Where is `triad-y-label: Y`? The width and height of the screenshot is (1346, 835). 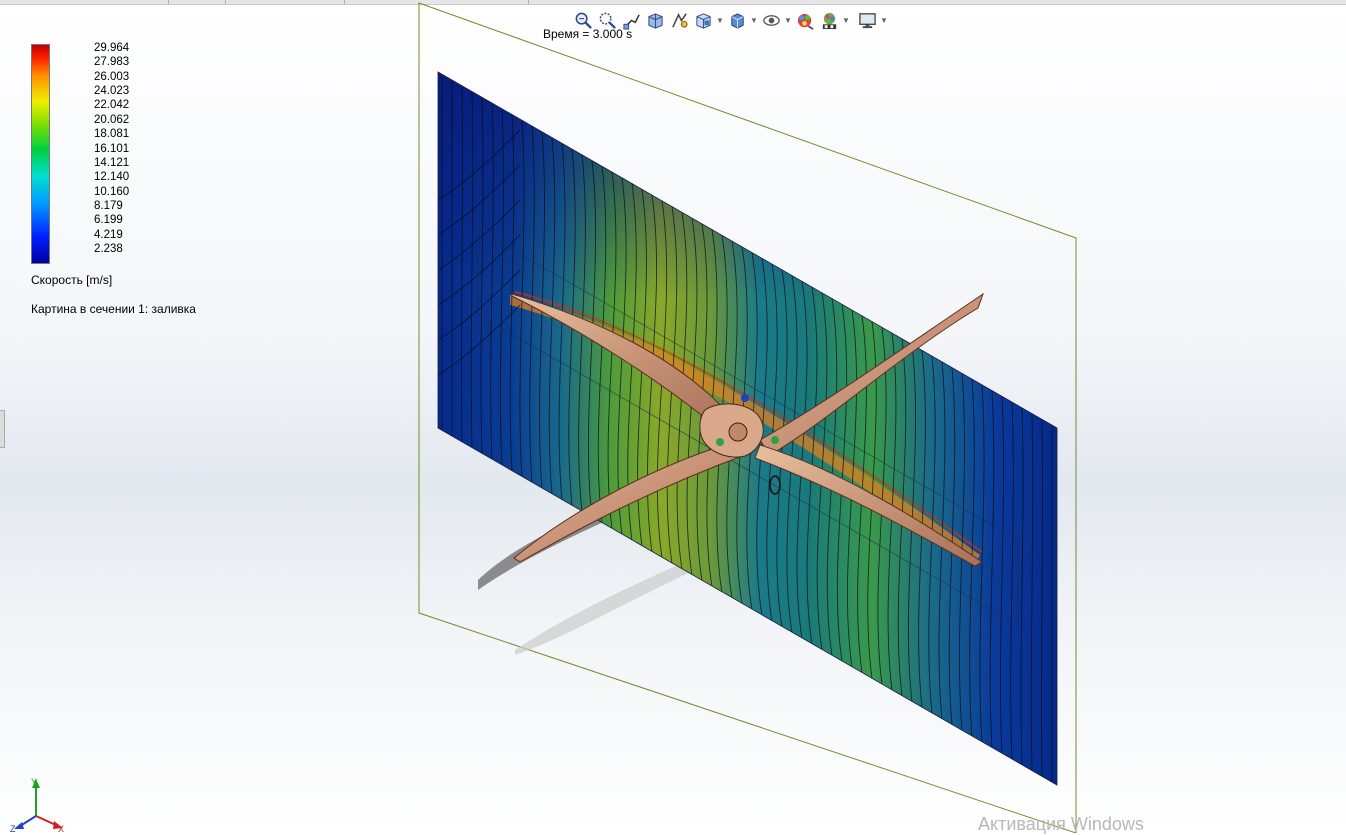
triad-y-label: Y is located at coordinates (34, 782).